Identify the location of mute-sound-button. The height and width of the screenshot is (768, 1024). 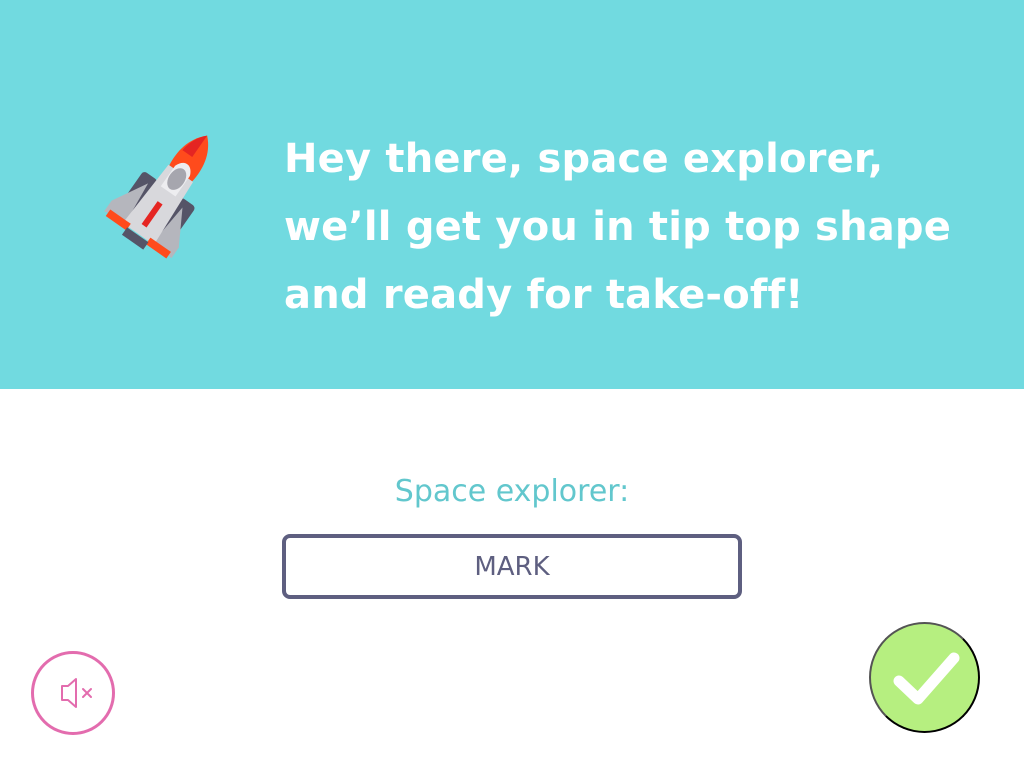
(73, 693).